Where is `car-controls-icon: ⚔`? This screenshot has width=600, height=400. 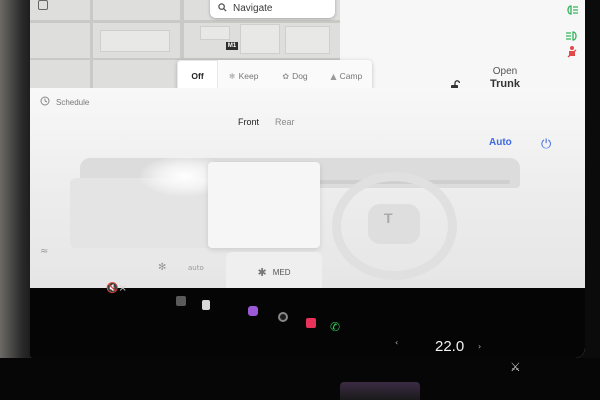
car-controls-icon: ⚔ is located at coordinates (515, 367).